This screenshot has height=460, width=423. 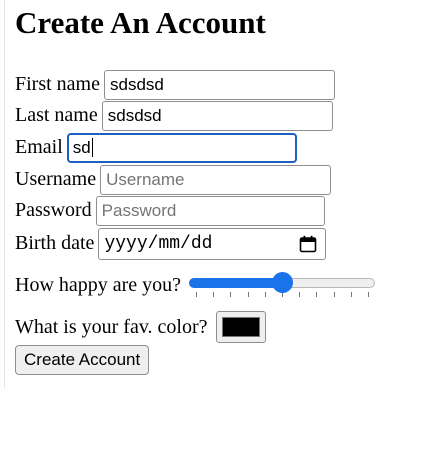 I want to click on happiness-slider, so click(x=282, y=285).